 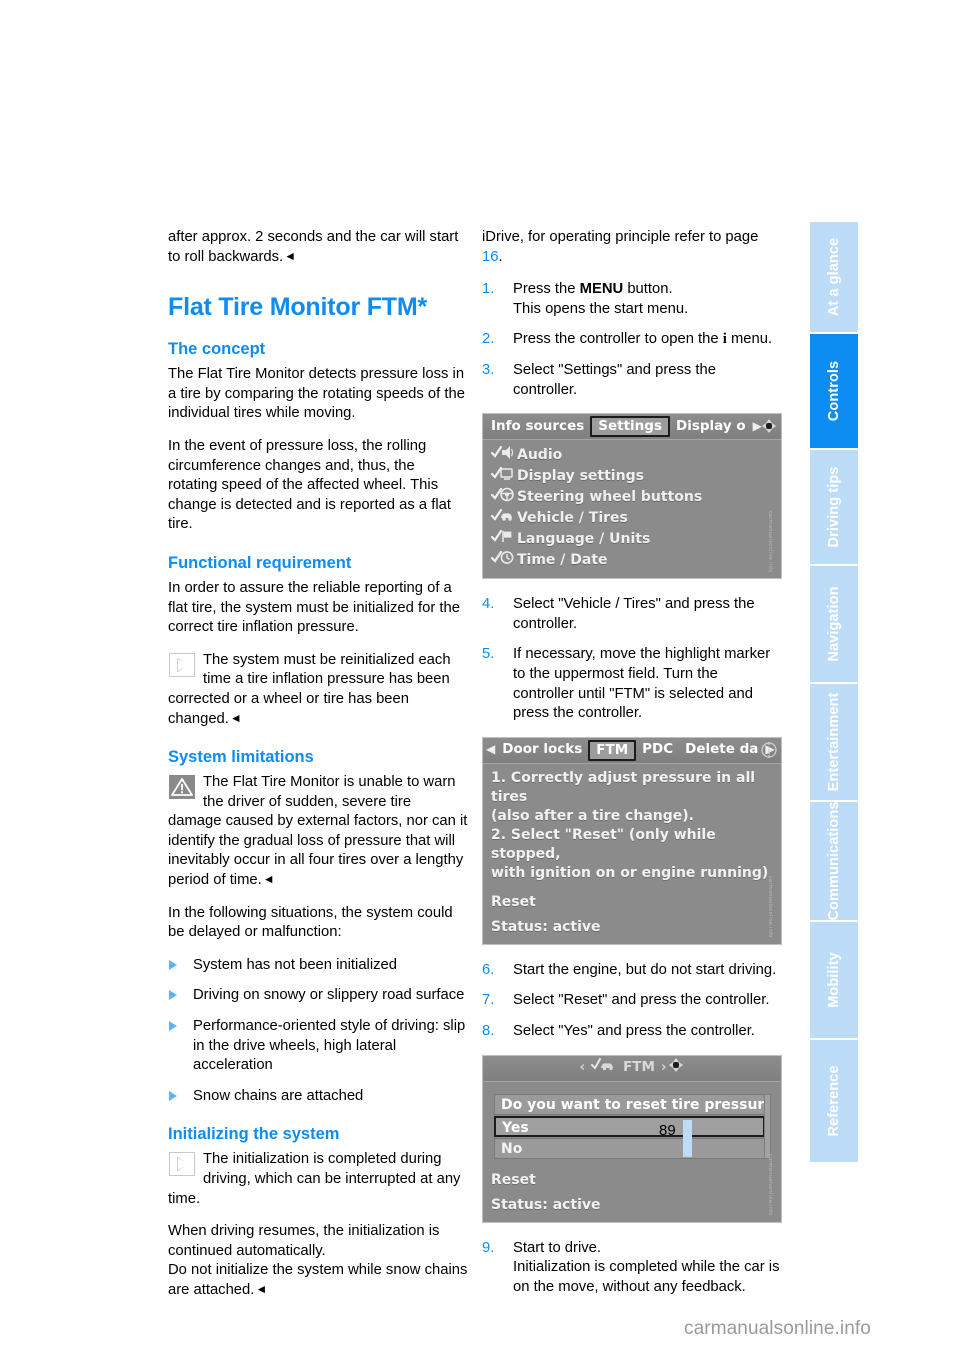 What do you see at coordinates (546, 289) in the screenshot?
I see `step-text: Press the` at bounding box center [546, 289].